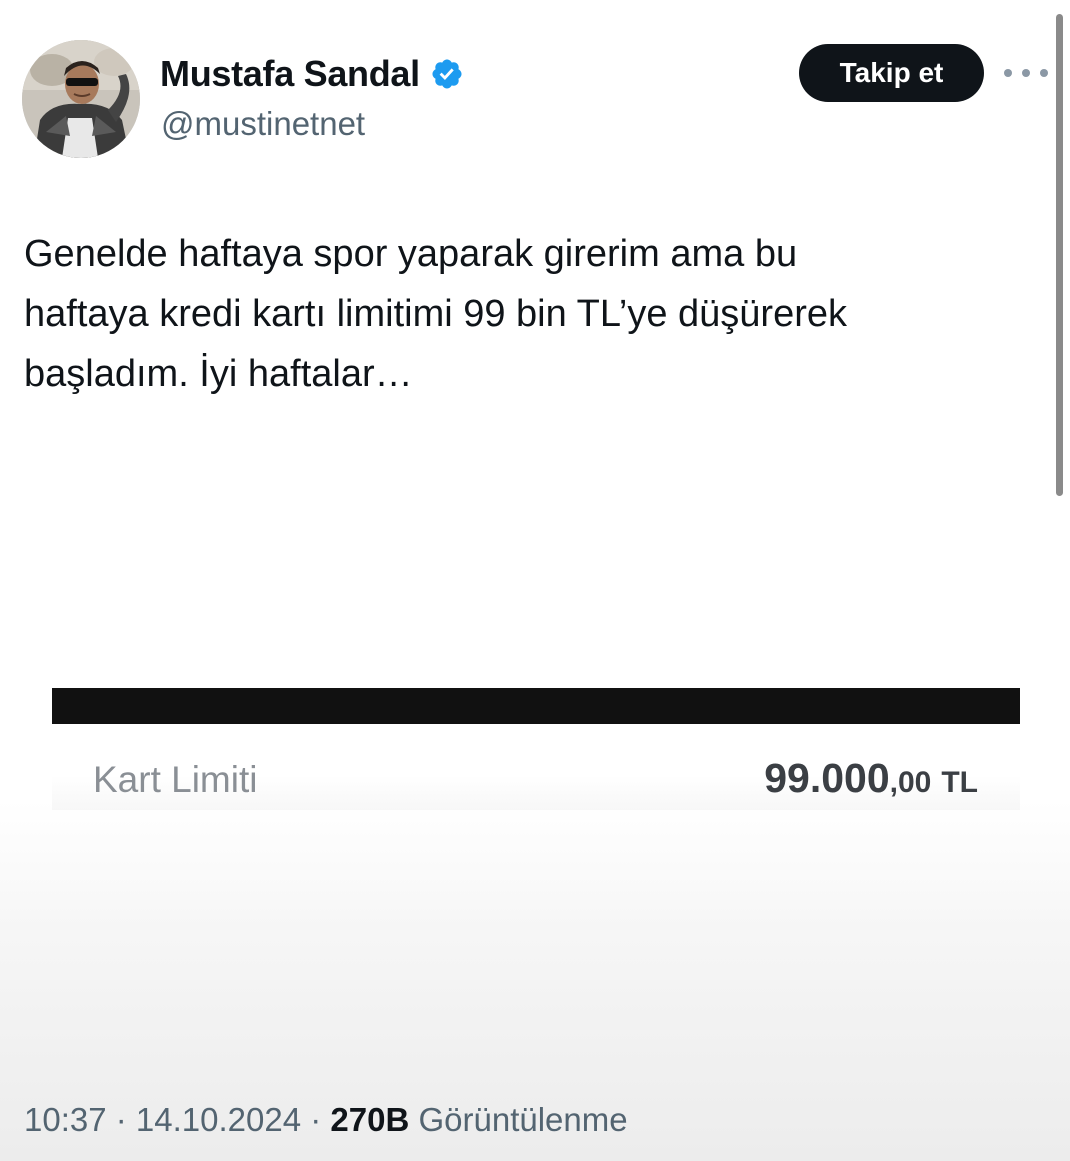 Image resolution: width=1070 pixels, height=1161 pixels. I want to click on tweet-media-card: Kart Limiti 99.000,00 TL, so click(536, 749).